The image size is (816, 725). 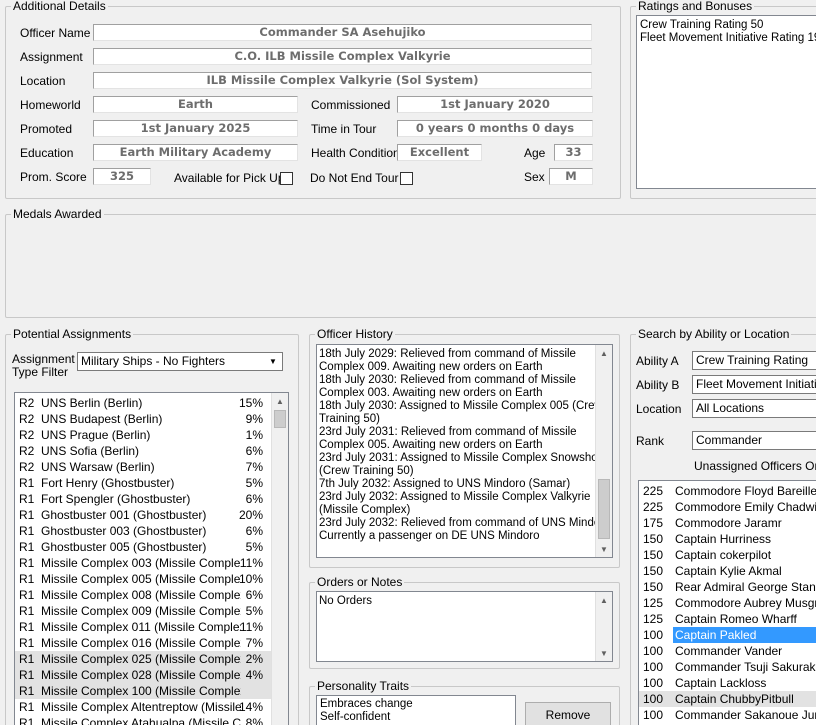 I want to click on officer-name-field: Commander SA Asehujiko, so click(x=342, y=32).